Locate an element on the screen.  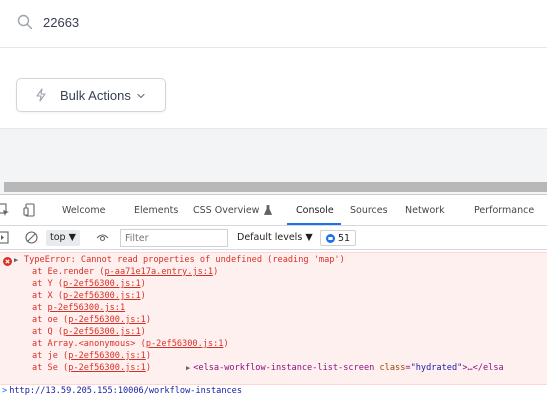
chevron-down-icon is located at coordinates (141, 95).